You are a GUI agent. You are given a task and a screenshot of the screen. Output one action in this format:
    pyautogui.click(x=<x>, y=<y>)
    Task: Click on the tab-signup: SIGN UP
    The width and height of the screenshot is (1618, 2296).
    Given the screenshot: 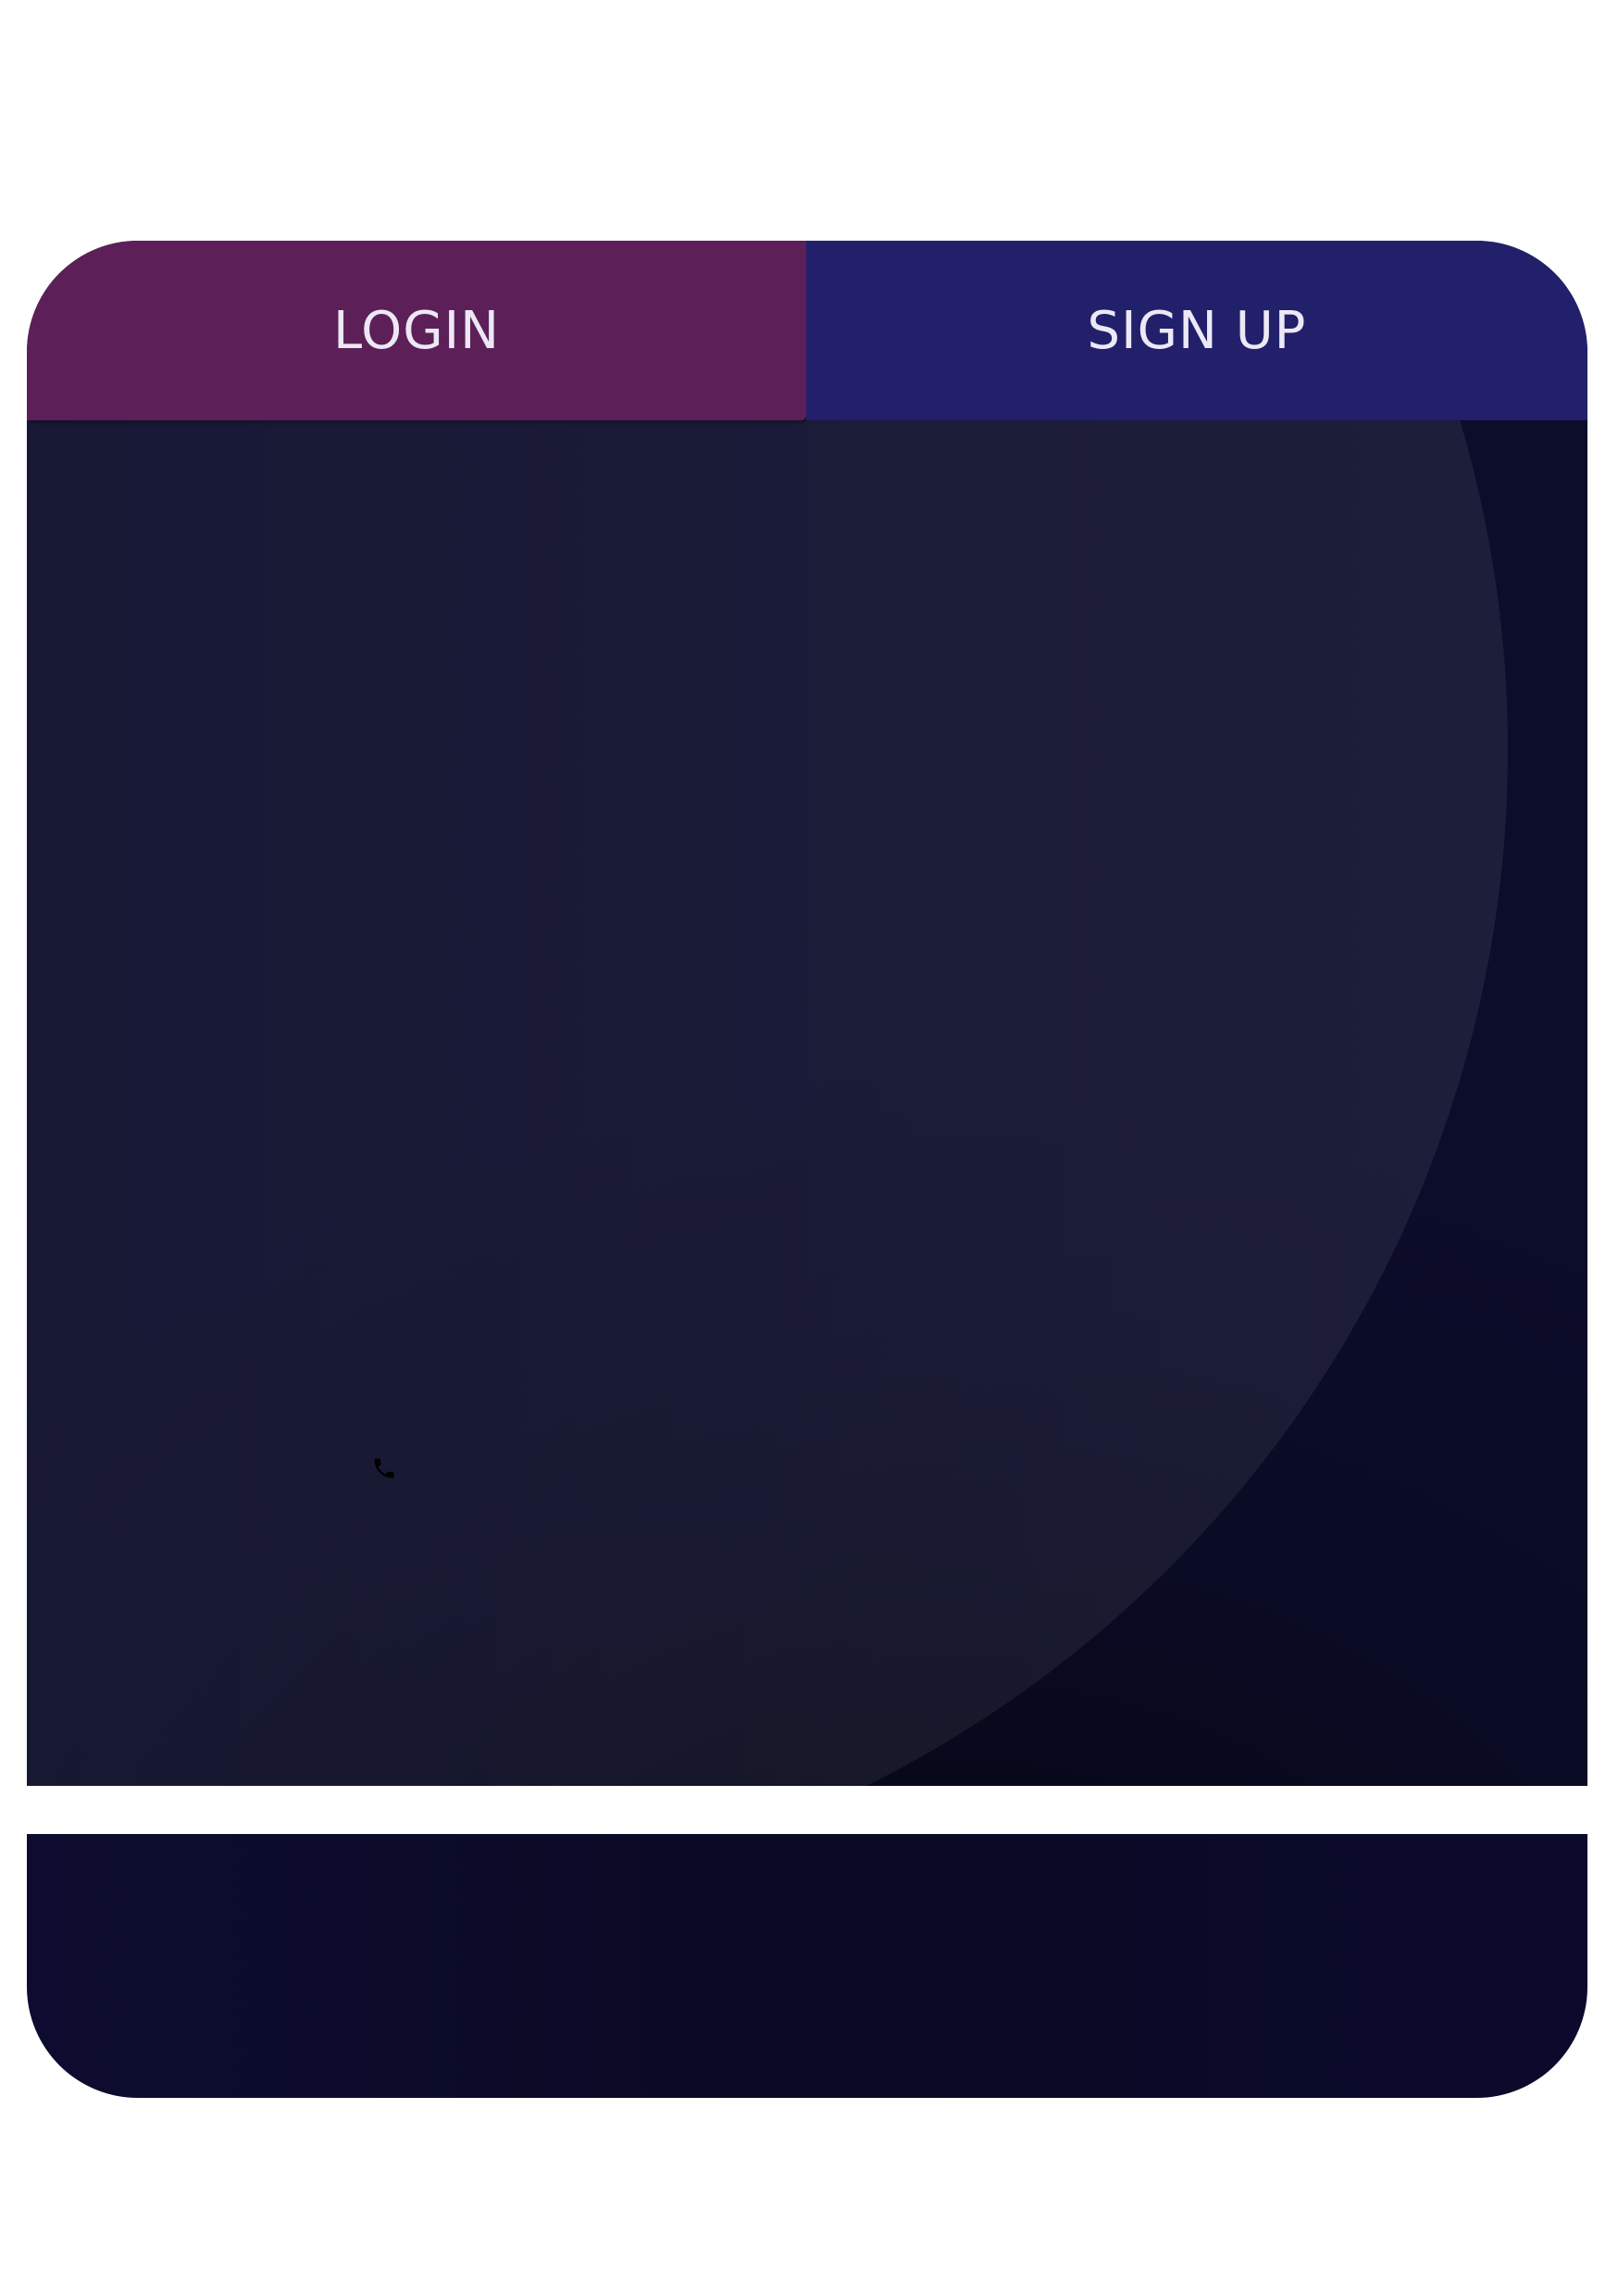 What is the action you would take?
    pyautogui.click(x=1196, y=330)
    